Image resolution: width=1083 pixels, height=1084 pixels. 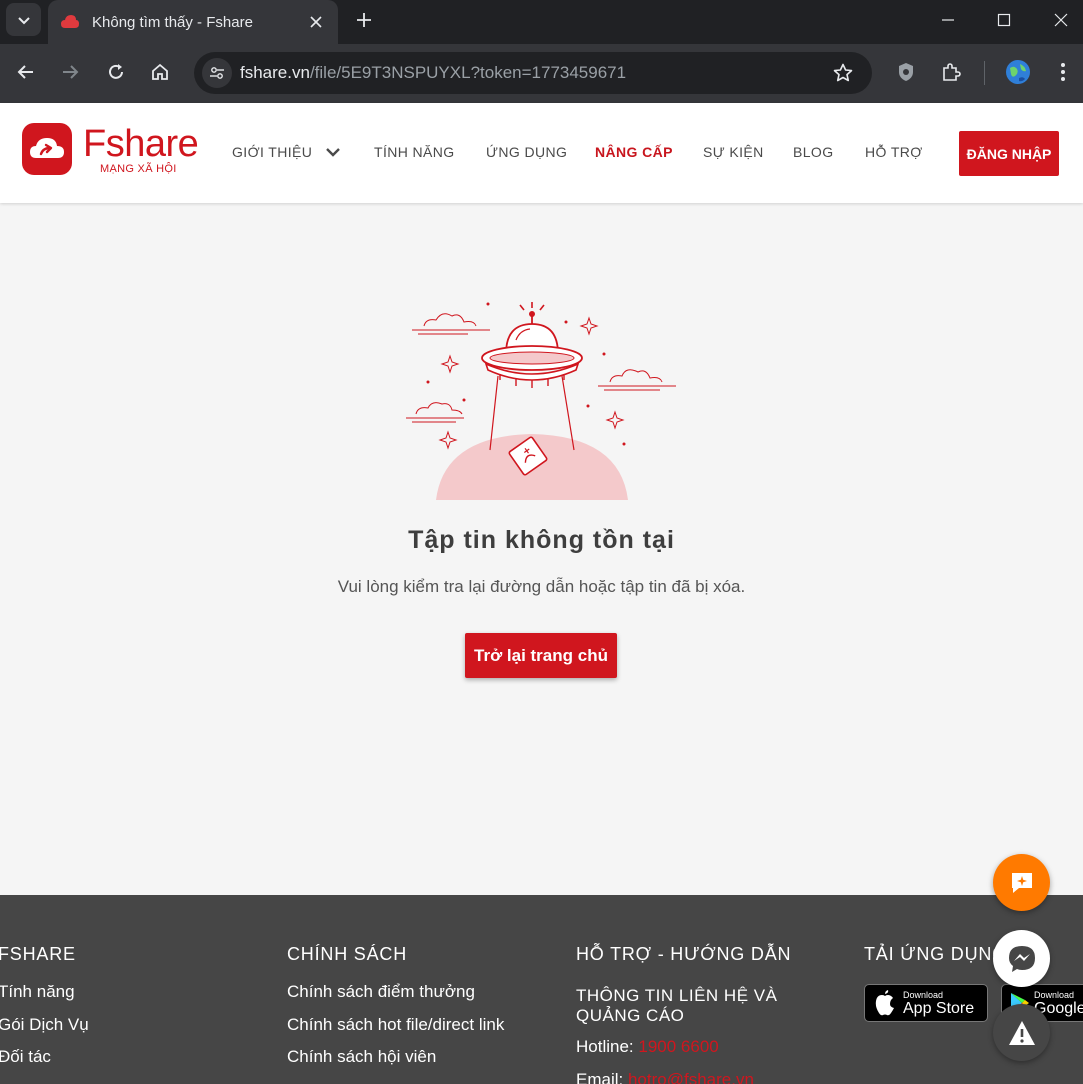 I want to click on maximize-icon, so click(x=1004, y=20).